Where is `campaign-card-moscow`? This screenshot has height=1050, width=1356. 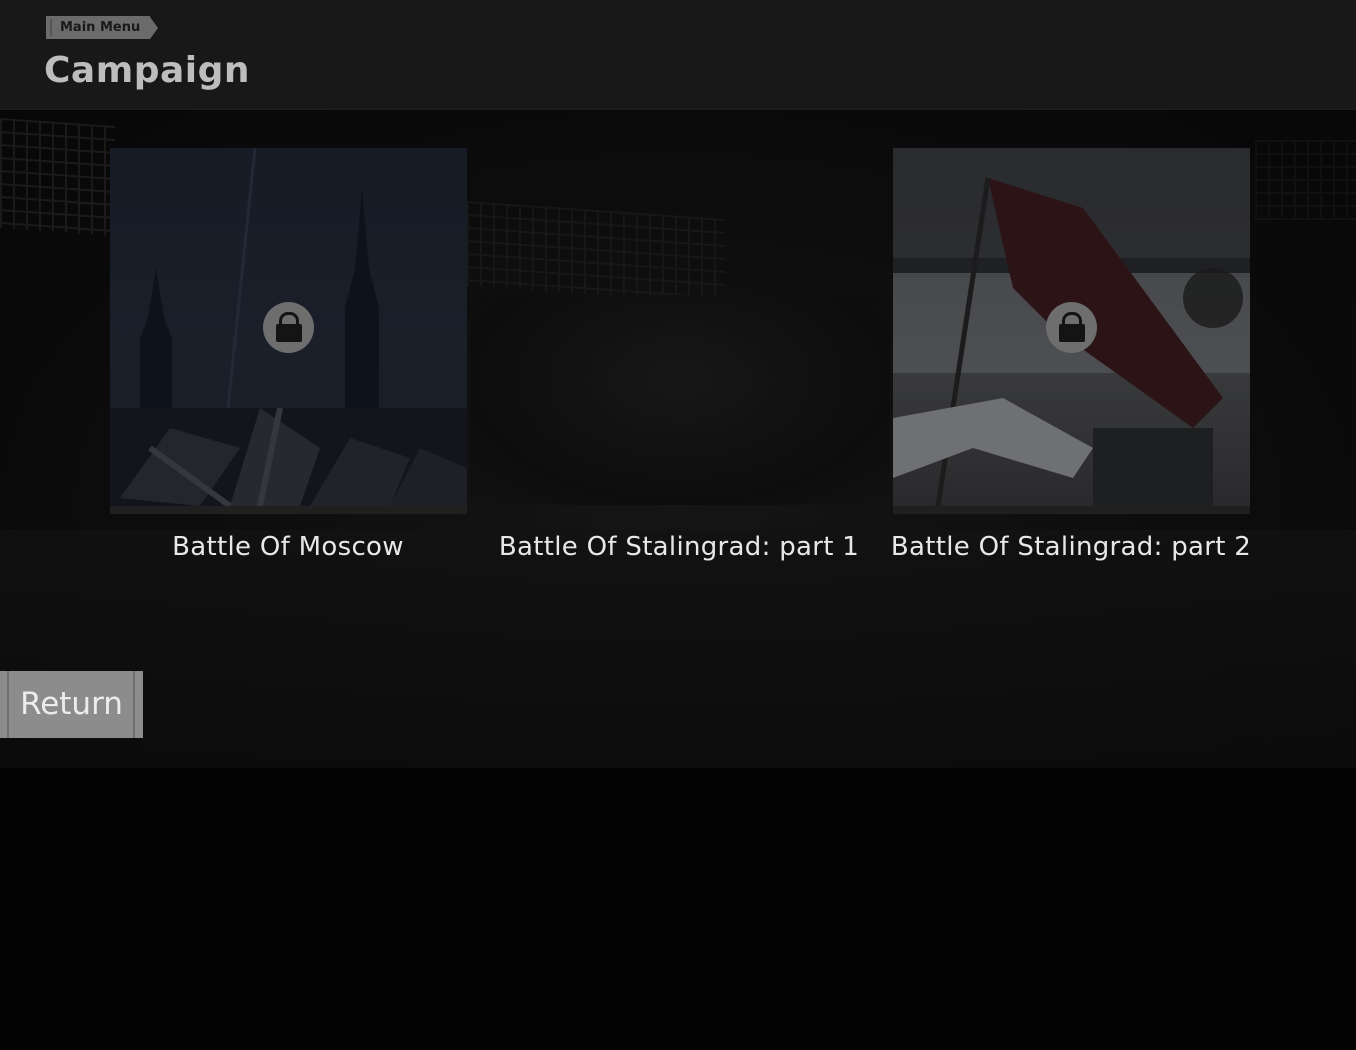 campaign-card-moscow is located at coordinates (288, 331).